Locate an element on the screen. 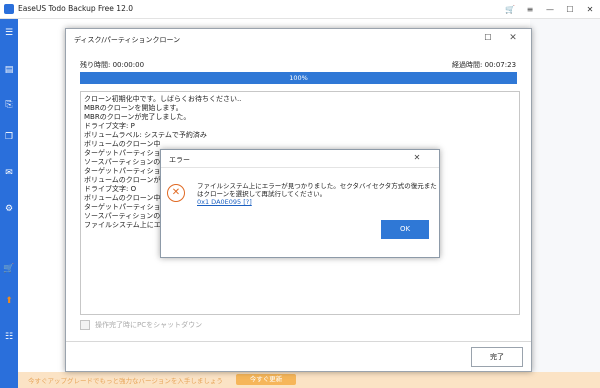 The image size is (600, 388). log-line: ボリュームラベル: システムで予約済み is located at coordinates (145, 135).